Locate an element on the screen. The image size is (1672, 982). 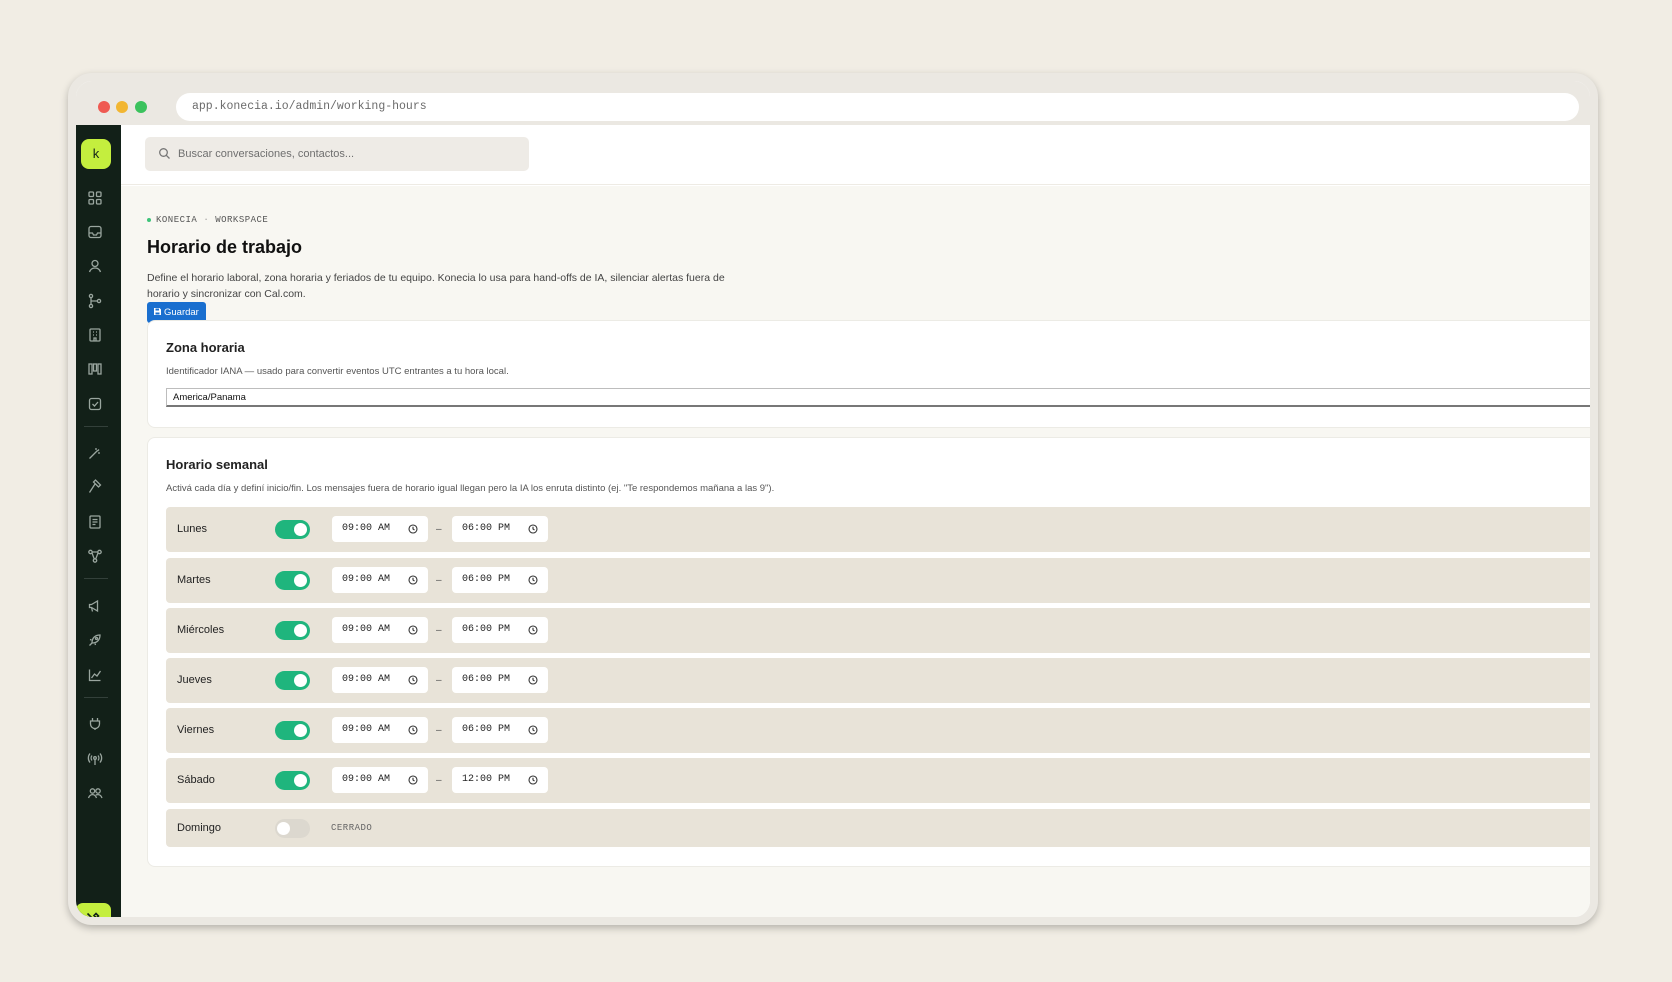
plug-icon is located at coordinates (95, 724).